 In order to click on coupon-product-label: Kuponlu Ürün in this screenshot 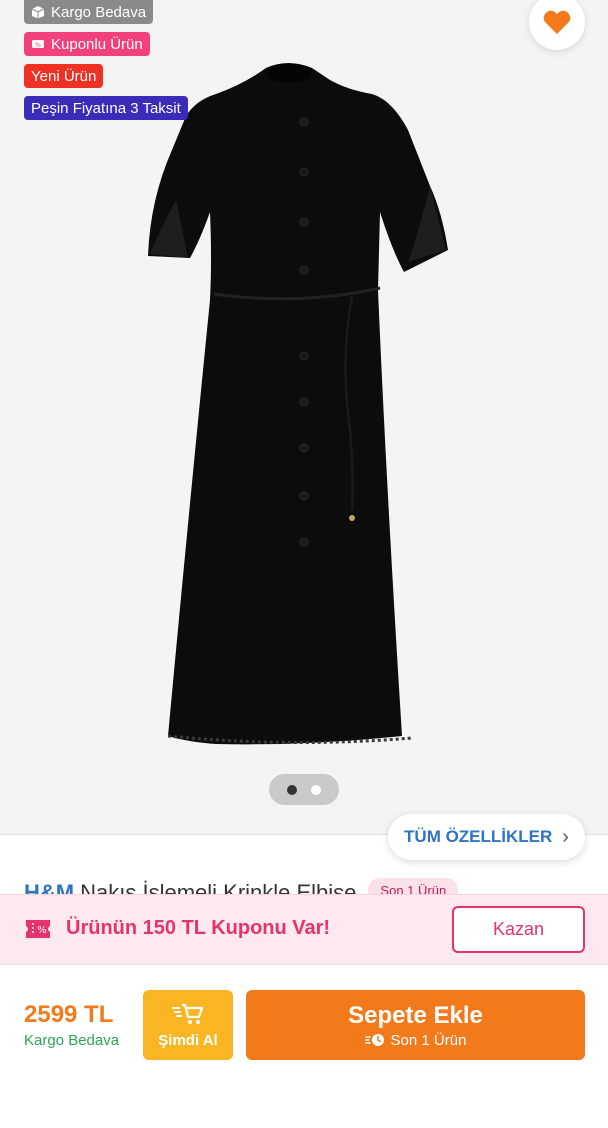, I will do `click(97, 44)`.